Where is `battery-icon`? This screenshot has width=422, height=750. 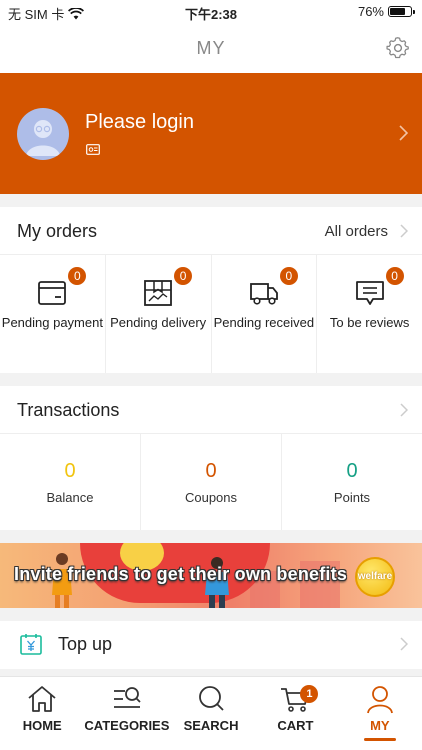 battery-icon is located at coordinates (401, 11).